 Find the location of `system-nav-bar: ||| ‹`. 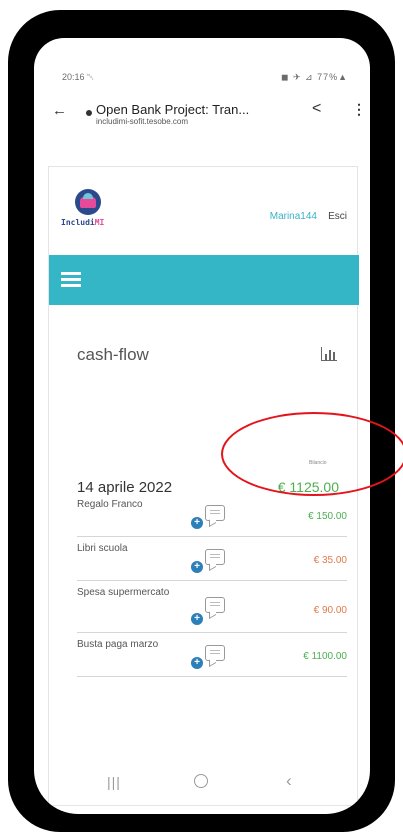

system-nav-bar: ||| ‹ is located at coordinates (202, 784).